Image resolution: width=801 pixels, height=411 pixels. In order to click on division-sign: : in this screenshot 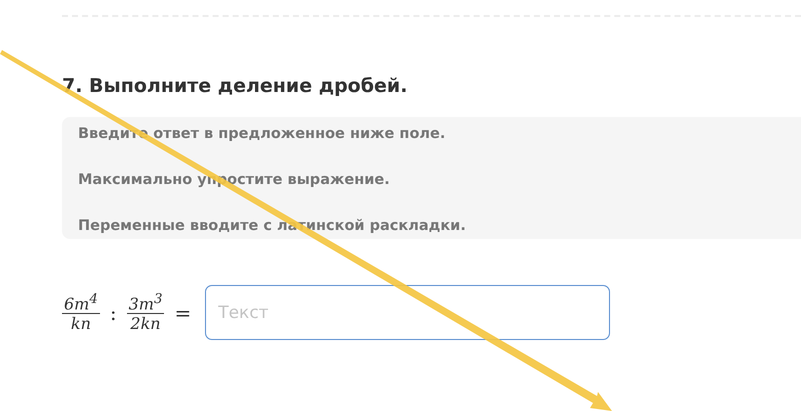, I will do `click(113, 312)`.